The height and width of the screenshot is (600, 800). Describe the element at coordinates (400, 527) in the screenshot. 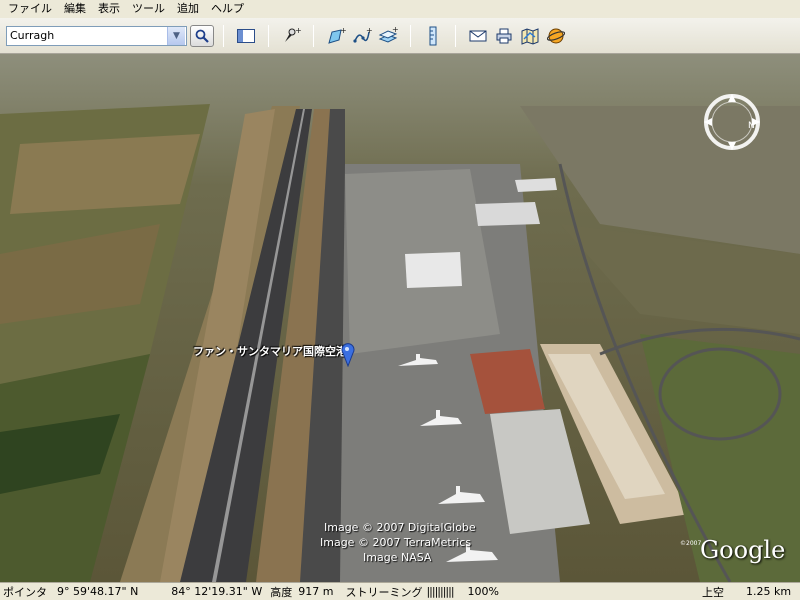

I see `credit-line: Image © 2007 DigitalGlobe` at that location.